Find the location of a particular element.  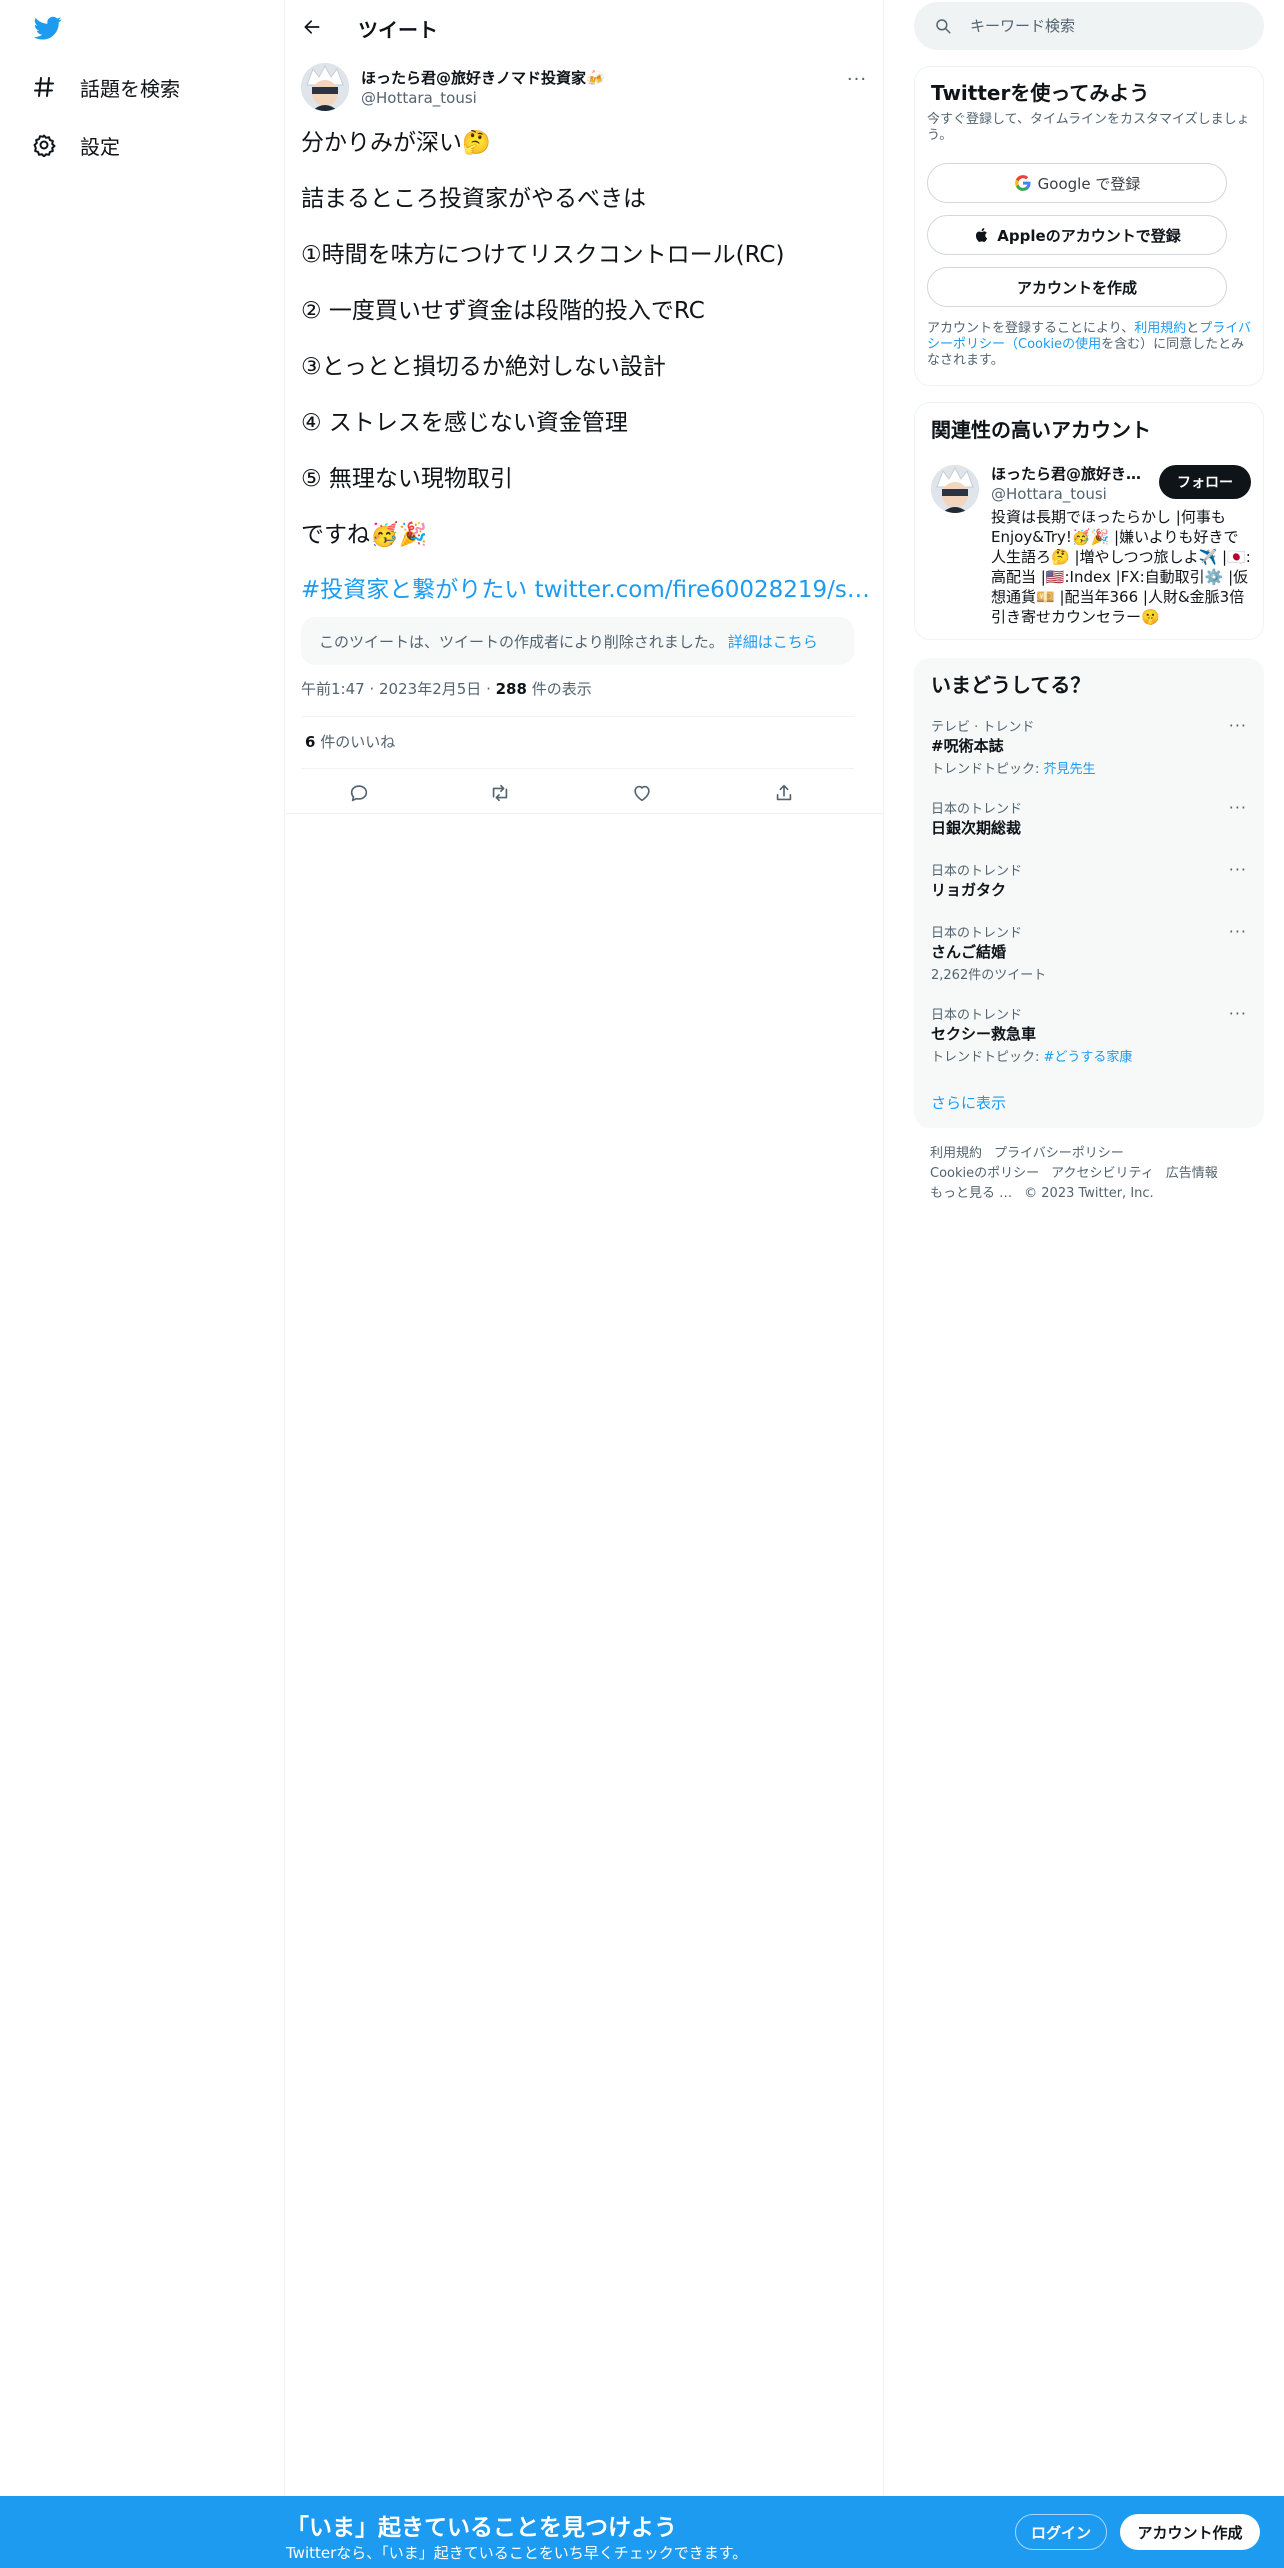

create-account-label: アカウントを作成 is located at coordinates (1076, 287).